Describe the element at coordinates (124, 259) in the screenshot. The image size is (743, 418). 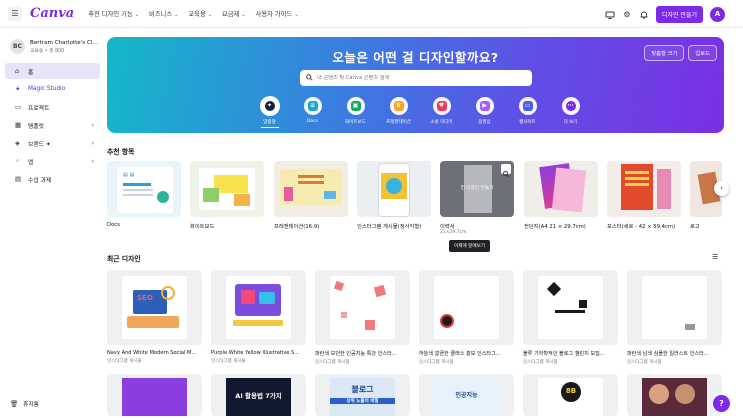
I see `recent-title: 최근 디자인` at that location.